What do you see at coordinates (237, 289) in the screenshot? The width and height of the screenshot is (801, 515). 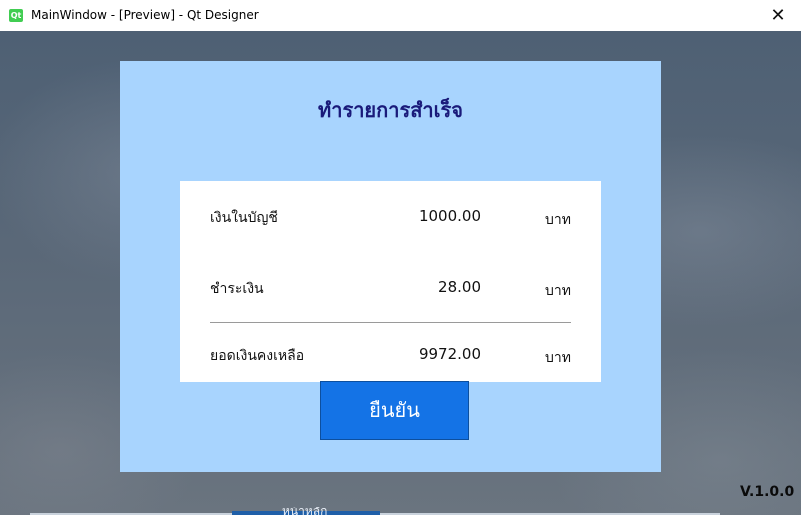 I see `payment-label: ชำระเงิน` at bounding box center [237, 289].